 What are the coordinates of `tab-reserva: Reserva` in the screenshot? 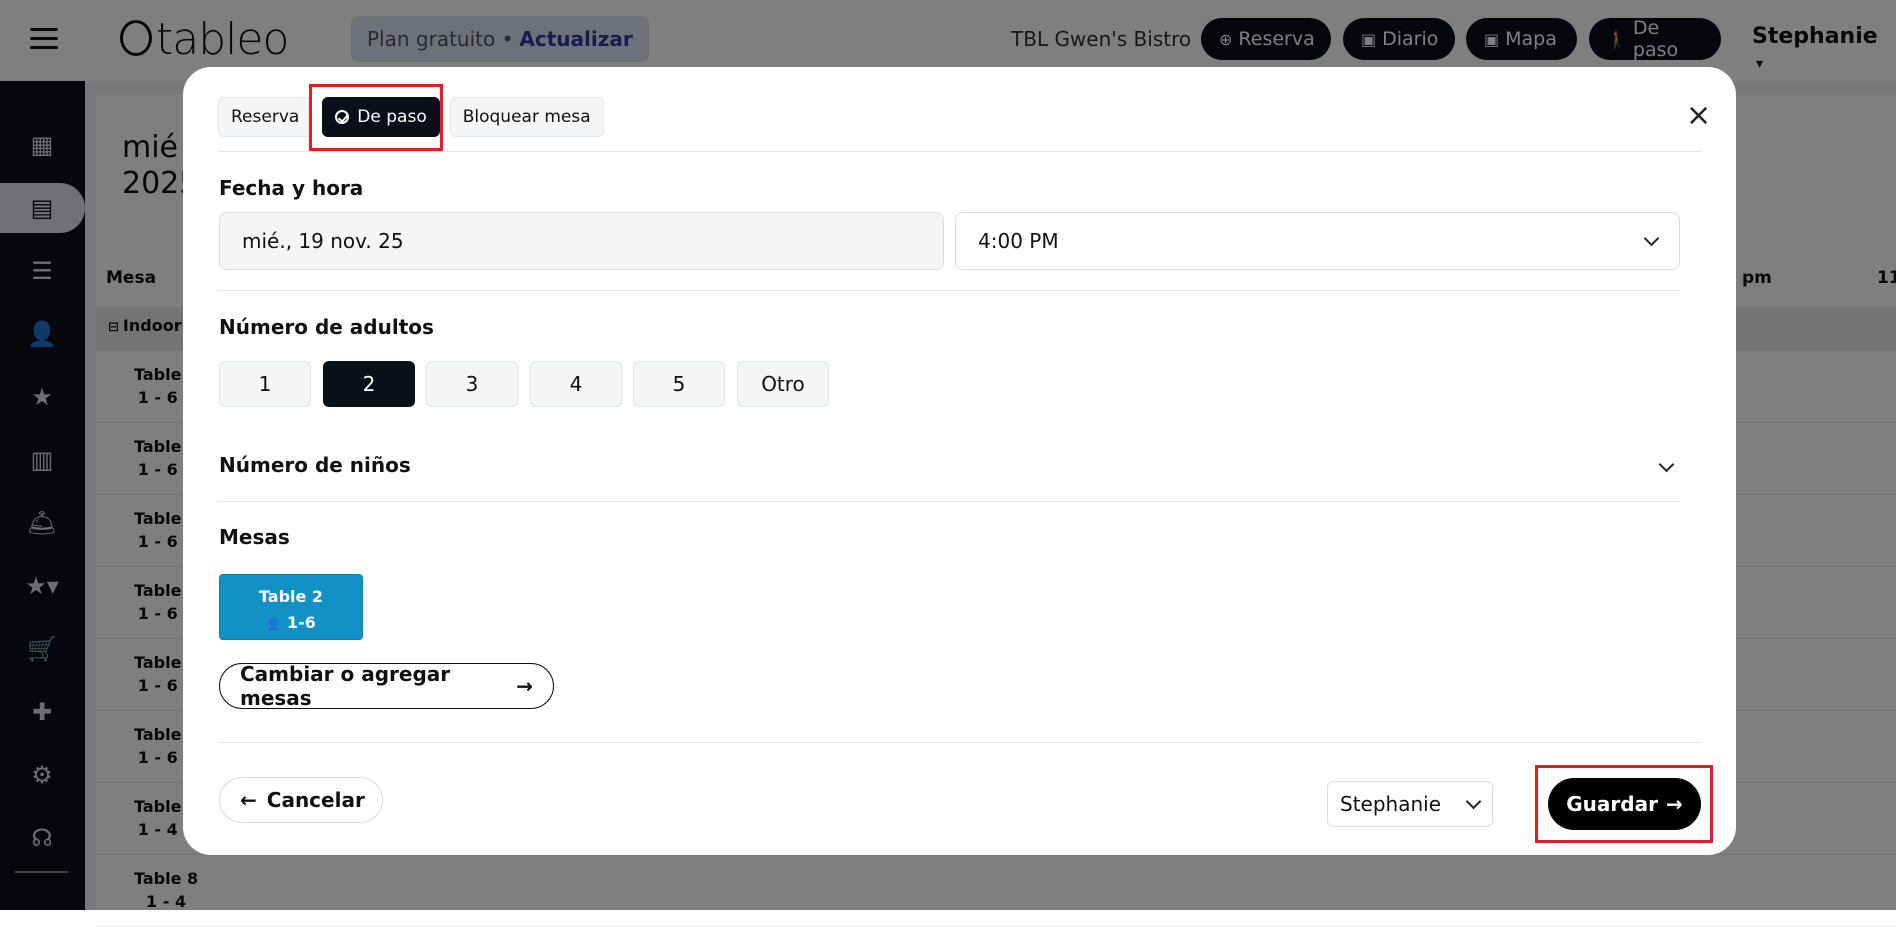 It's located at (265, 117).